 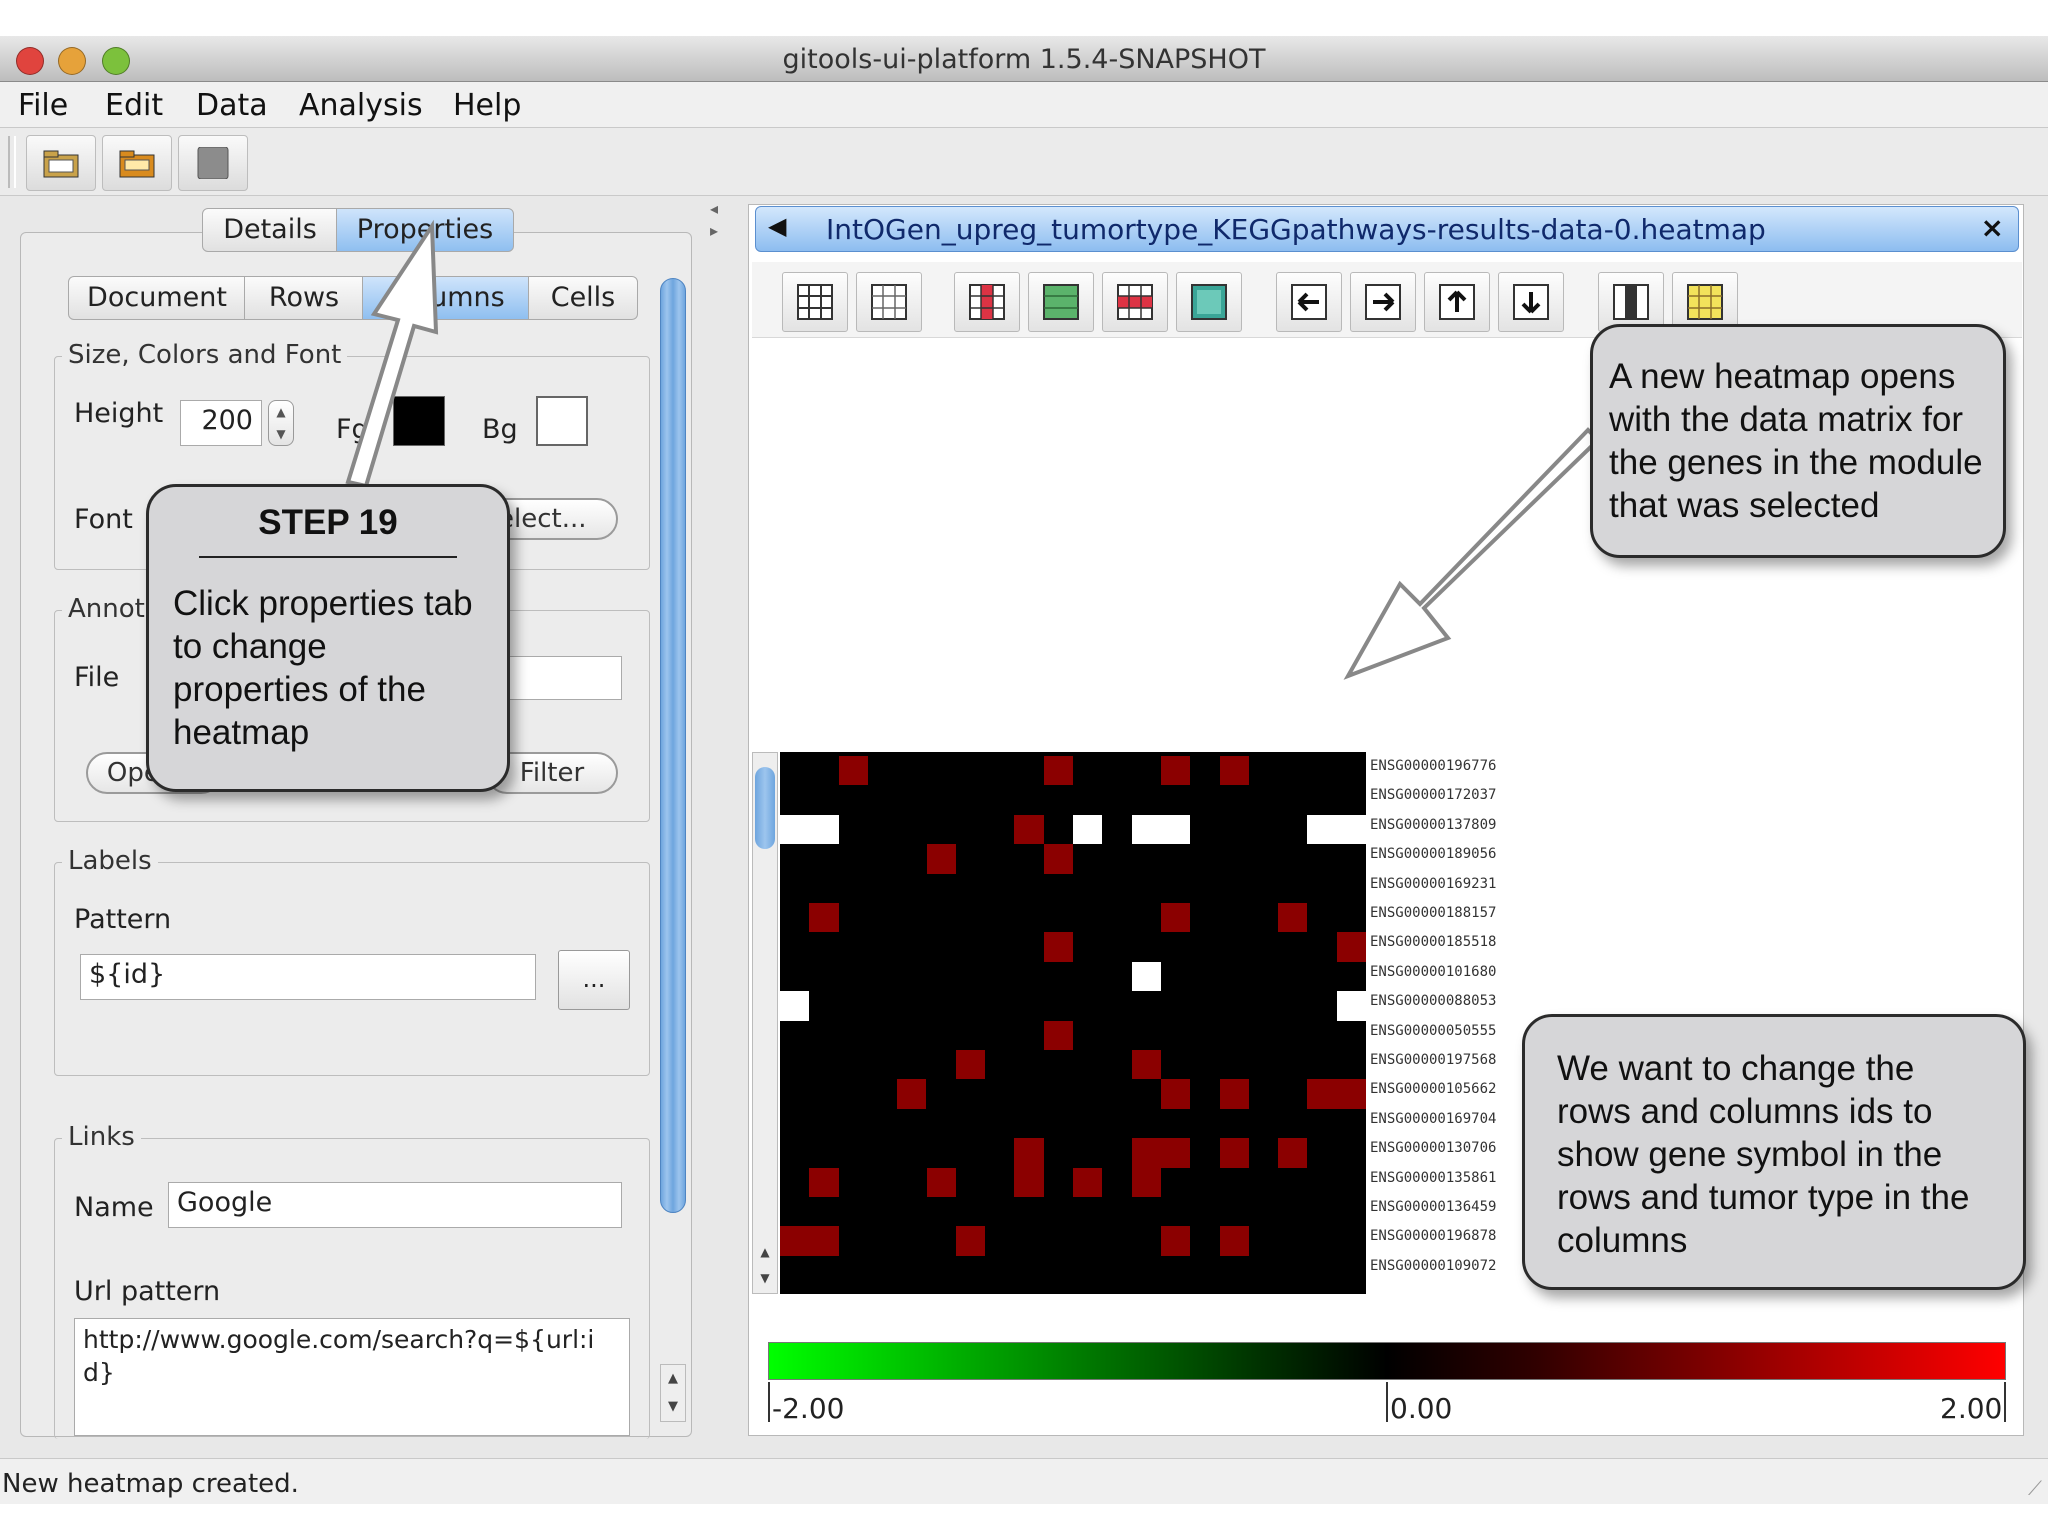 What do you see at coordinates (1472, 553) in the screenshot?
I see `arrow-to-heatmap` at bounding box center [1472, 553].